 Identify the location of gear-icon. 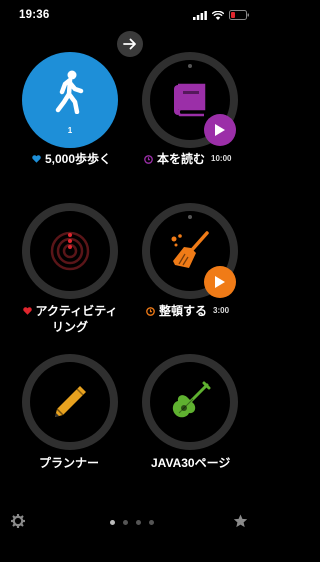
(18, 521).